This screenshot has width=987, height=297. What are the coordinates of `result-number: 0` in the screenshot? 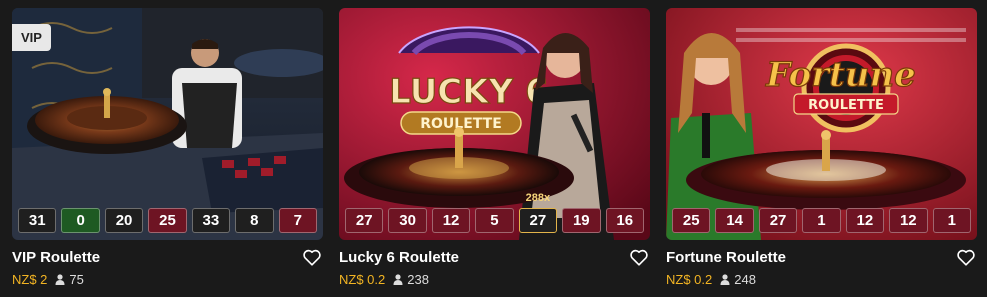 It's located at (80, 220).